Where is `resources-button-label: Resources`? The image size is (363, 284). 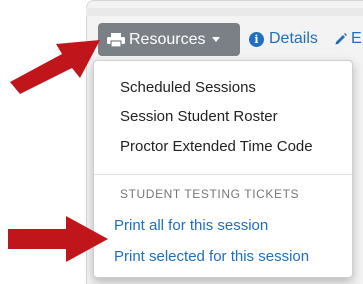
resources-button-label: Resources is located at coordinates (167, 39).